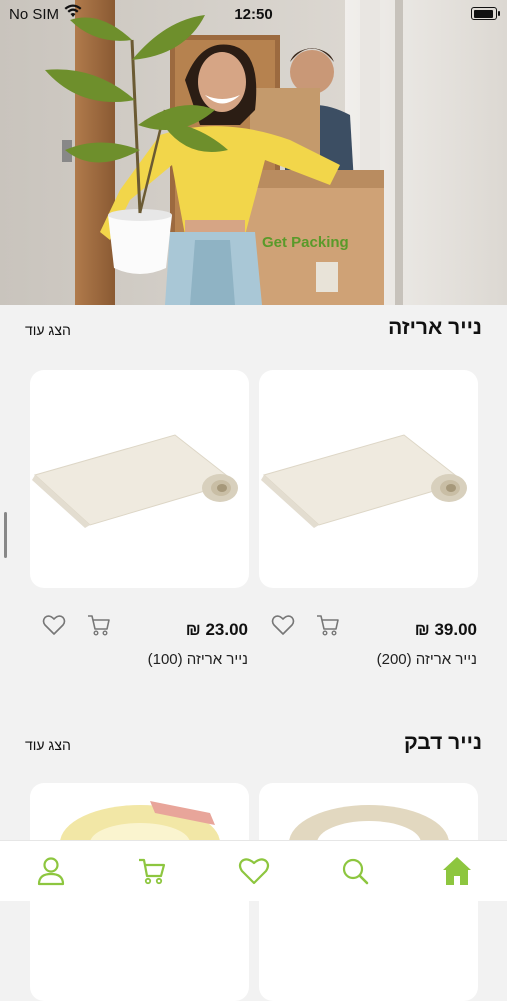 The image size is (507, 1001). I want to click on battery-icon, so click(485, 13).